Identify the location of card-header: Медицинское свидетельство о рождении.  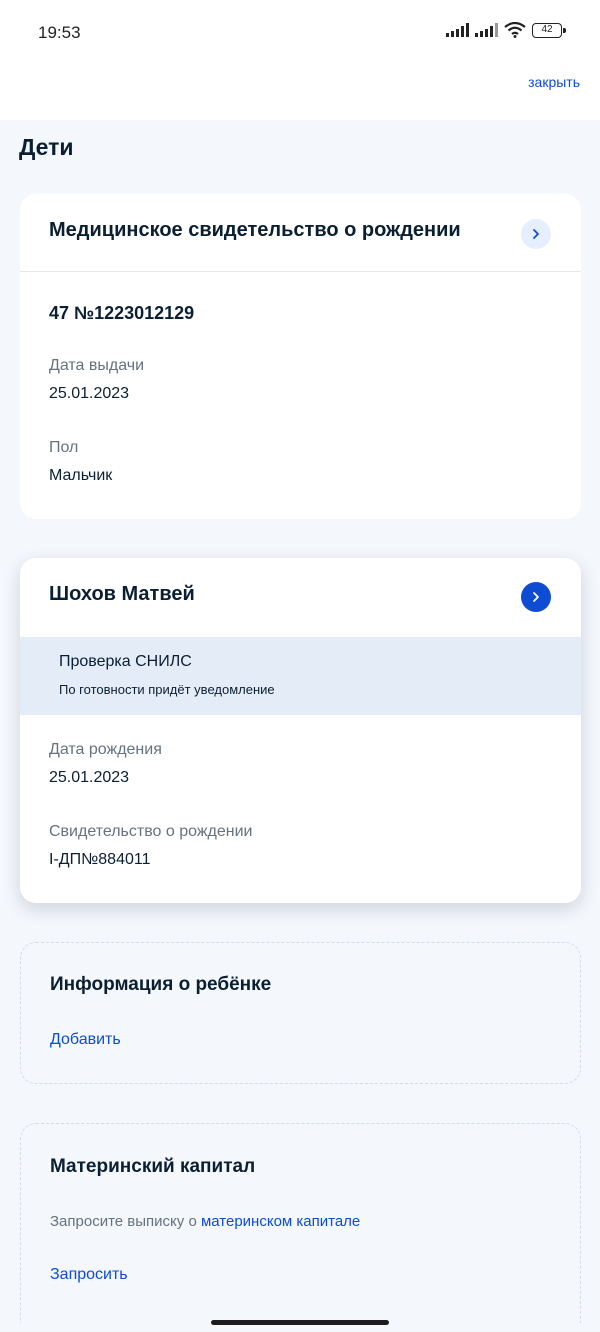
(300, 233).